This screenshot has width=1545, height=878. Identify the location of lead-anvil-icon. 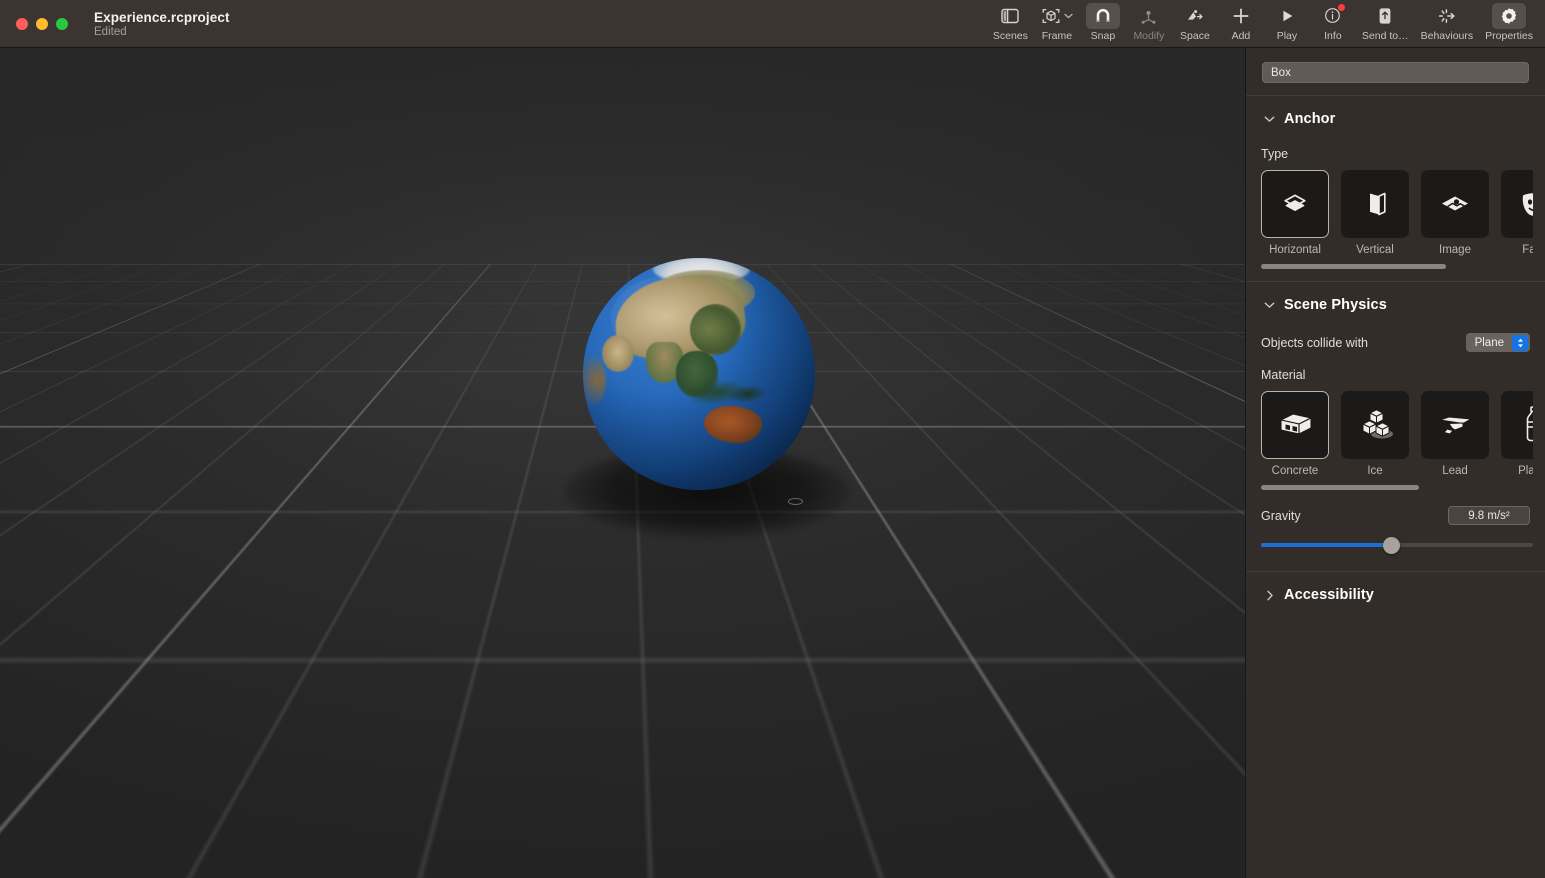
(1455, 425).